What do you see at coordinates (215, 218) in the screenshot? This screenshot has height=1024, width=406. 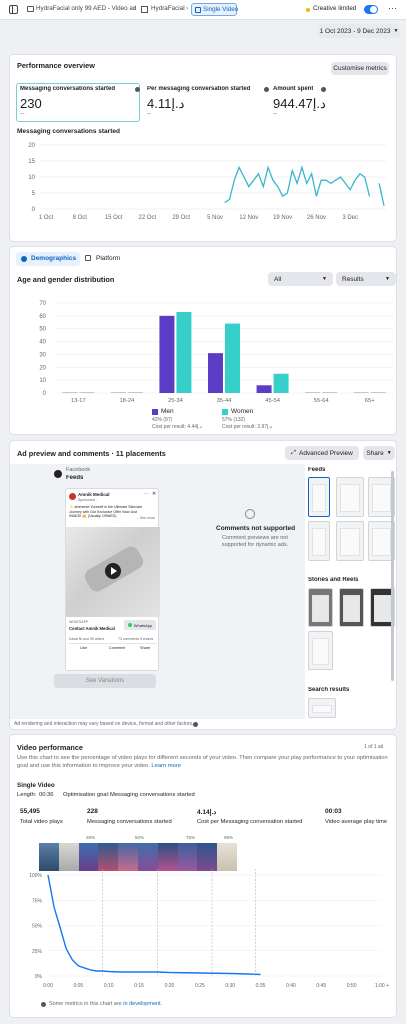 I see `x-tick-label: 5 Nov` at bounding box center [215, 218].